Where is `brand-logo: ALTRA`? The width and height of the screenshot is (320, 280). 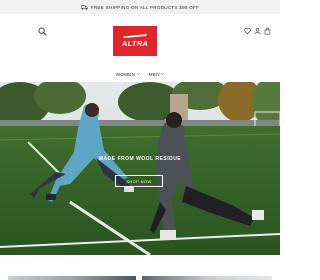 brand-logo: ALTRA is located at coordinates (135, 41).